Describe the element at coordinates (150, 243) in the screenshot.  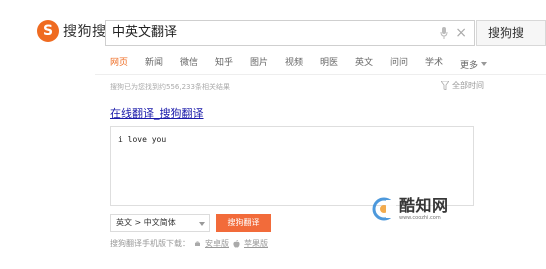
I see `download-prefix: 搜狗翻译手机版下载：` at that location.